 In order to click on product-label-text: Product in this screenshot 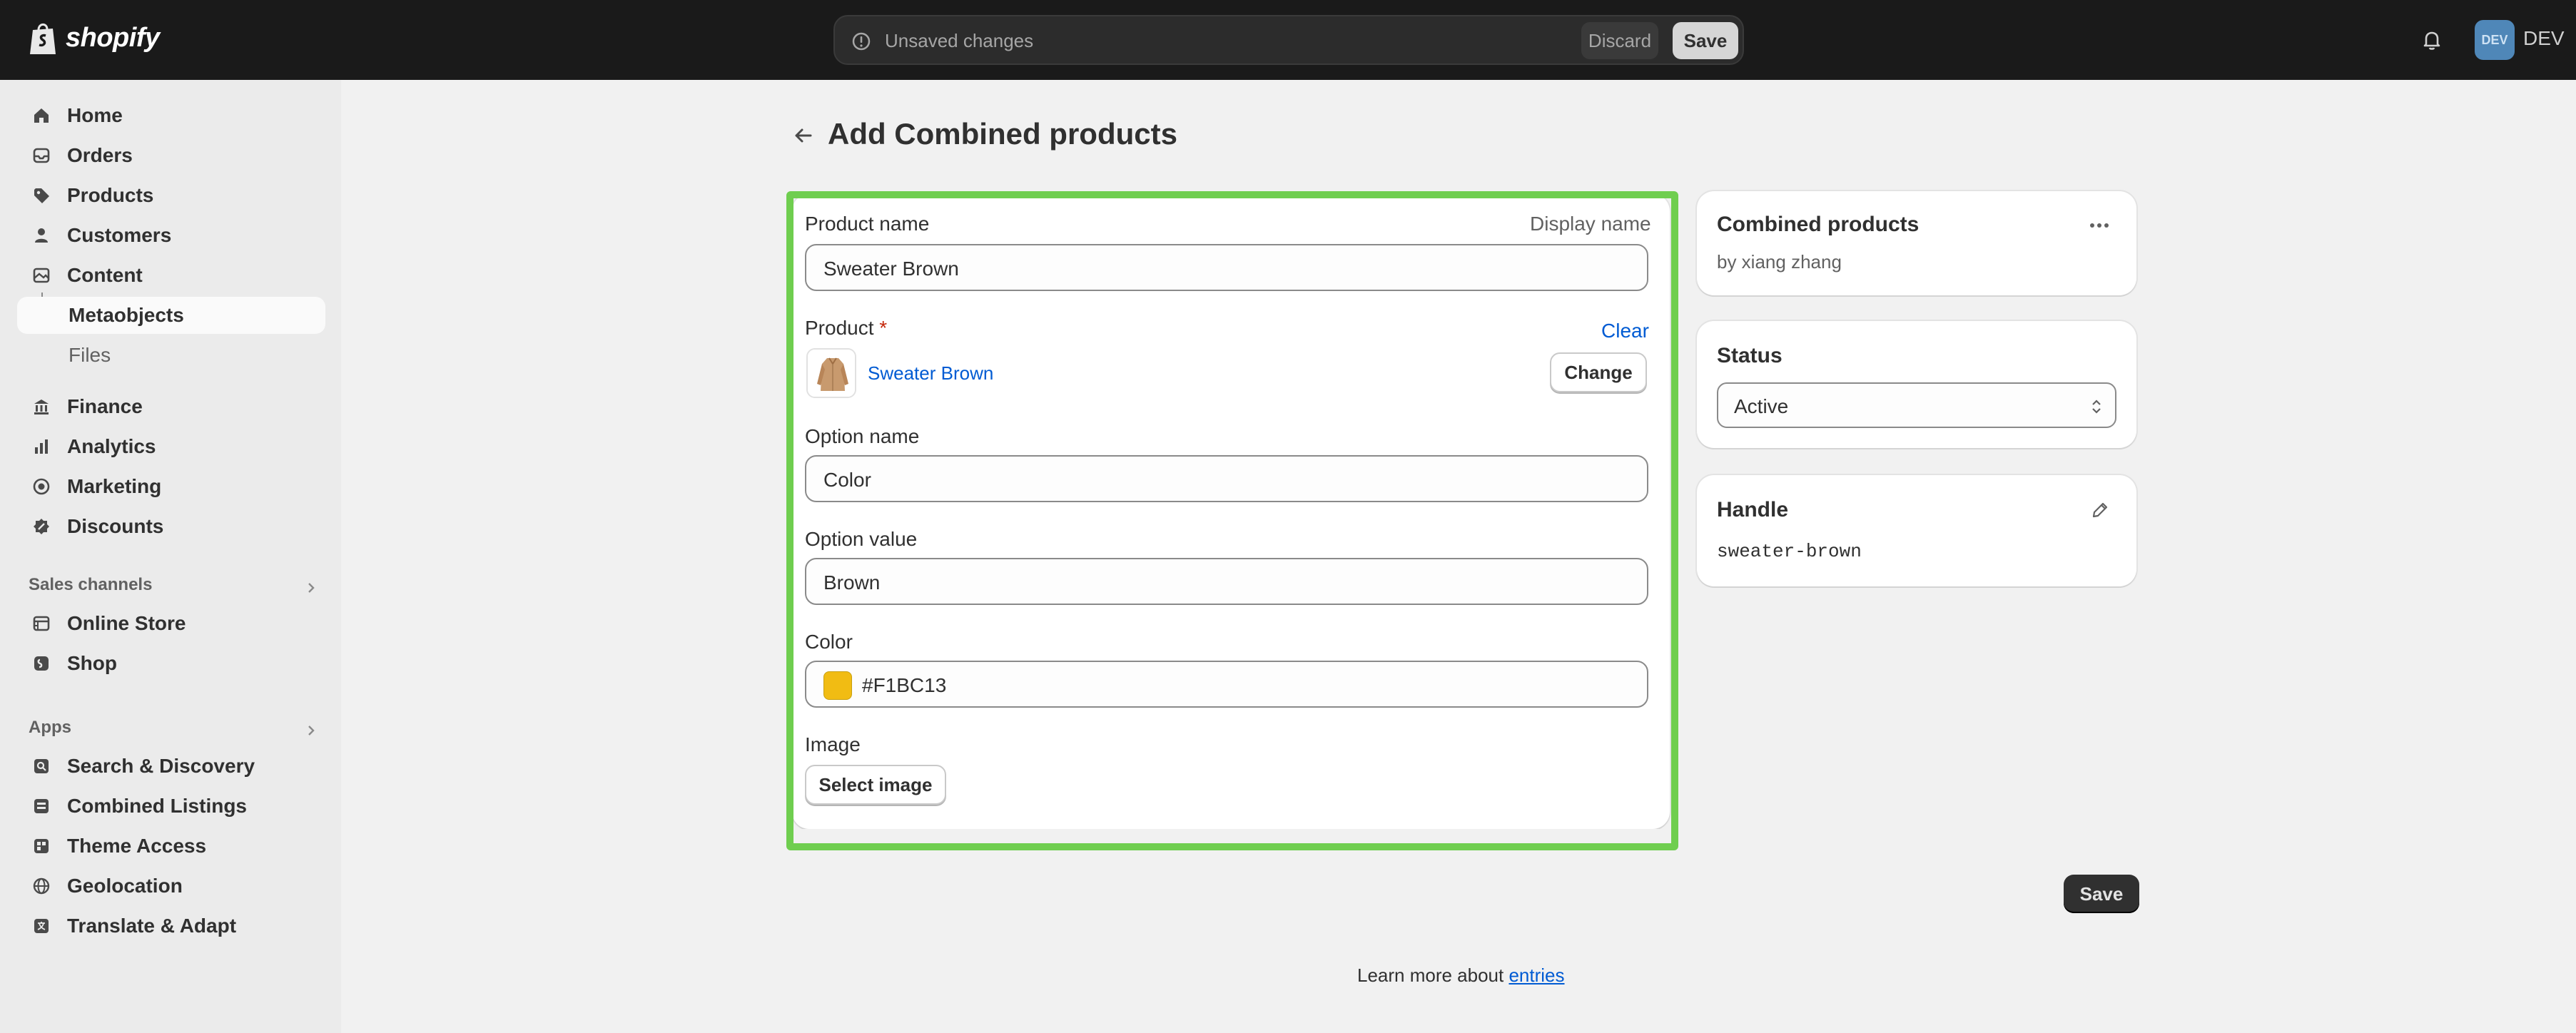, I will do `click(839, 328)`.